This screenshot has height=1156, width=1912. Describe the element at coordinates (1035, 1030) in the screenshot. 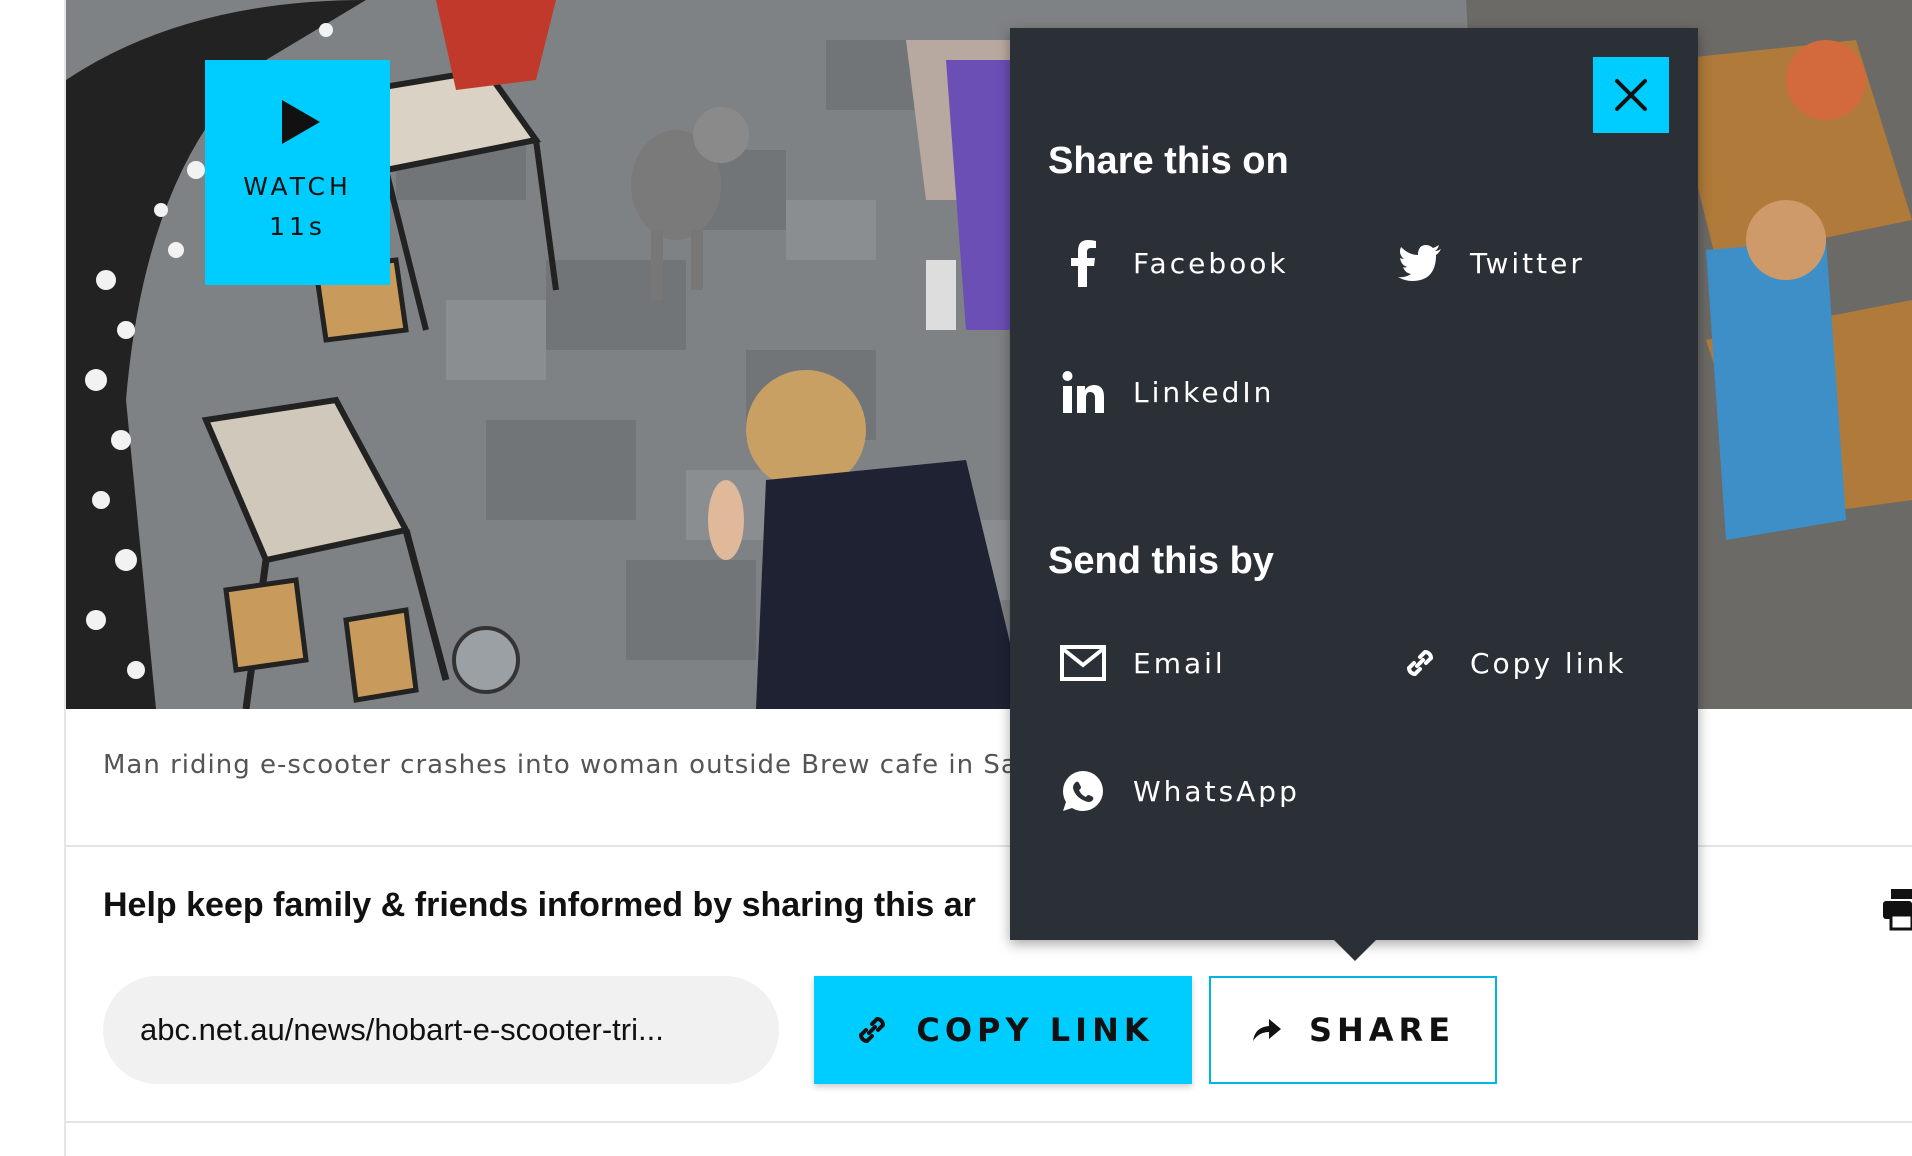

I see `copy-link-label: COPY LINK` at that location.